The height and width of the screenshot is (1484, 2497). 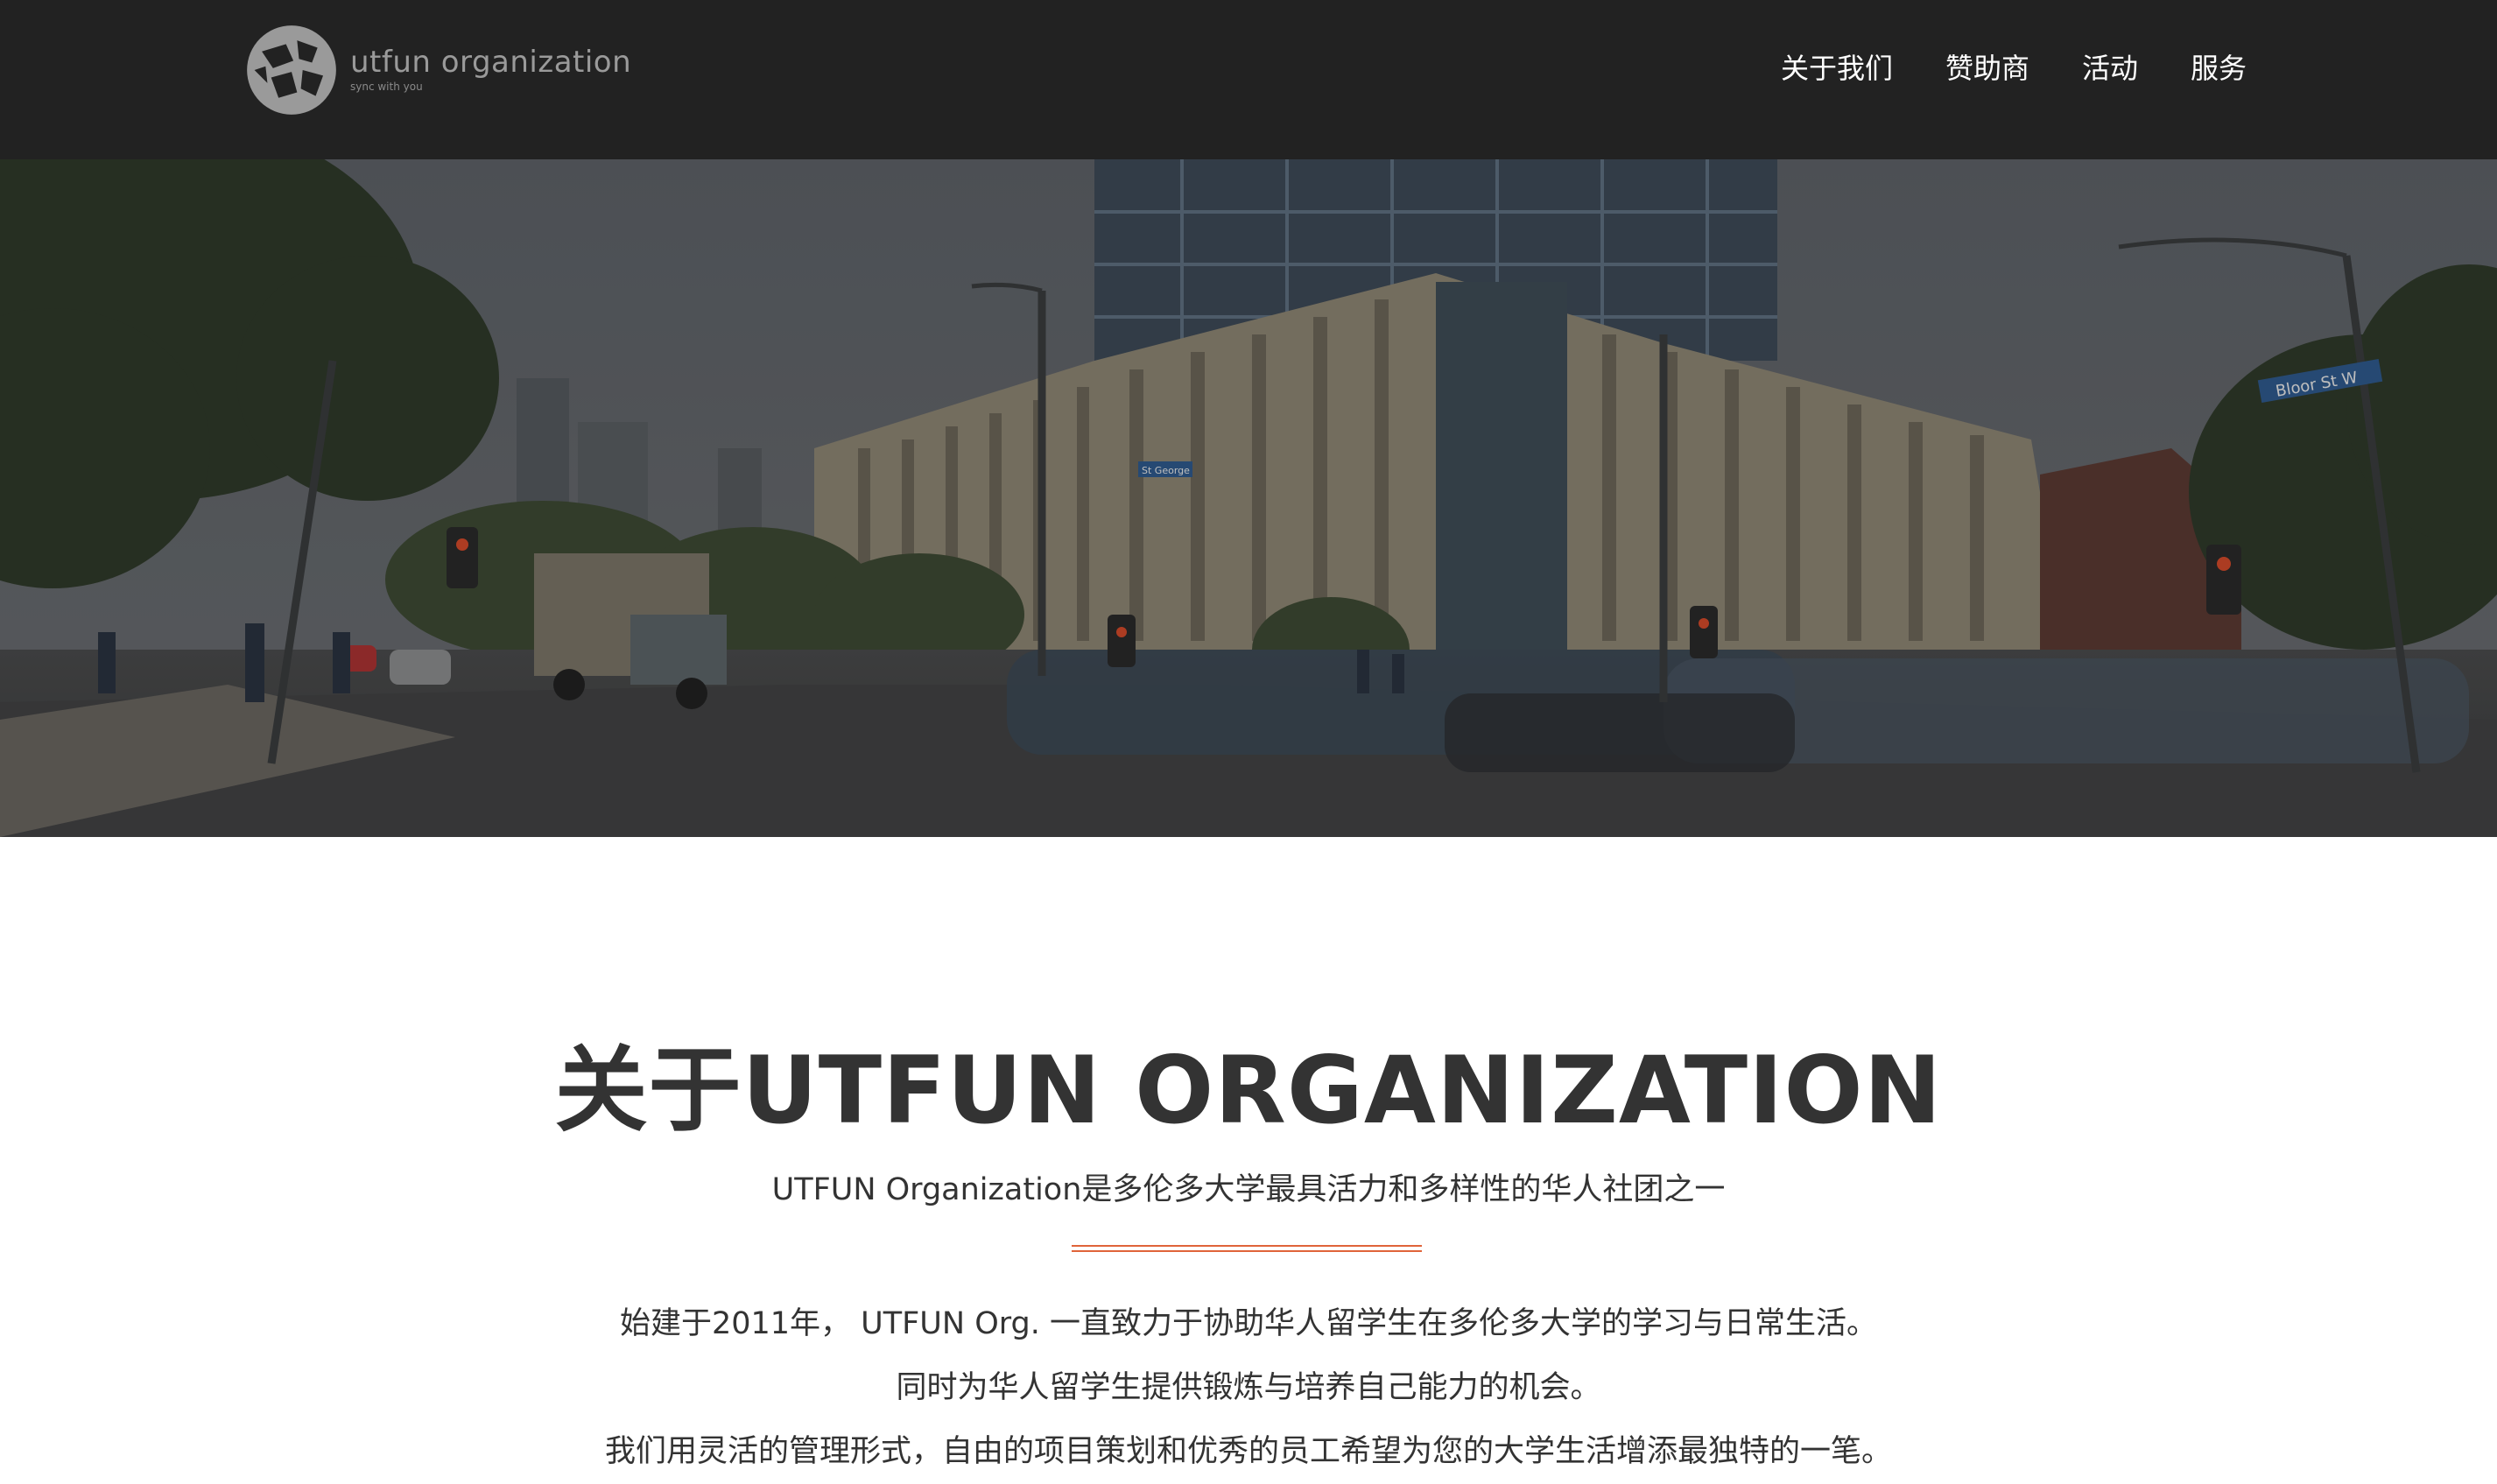 I want to click on brand-logo: utfun organization sync with you, so click(x=438, y=70).